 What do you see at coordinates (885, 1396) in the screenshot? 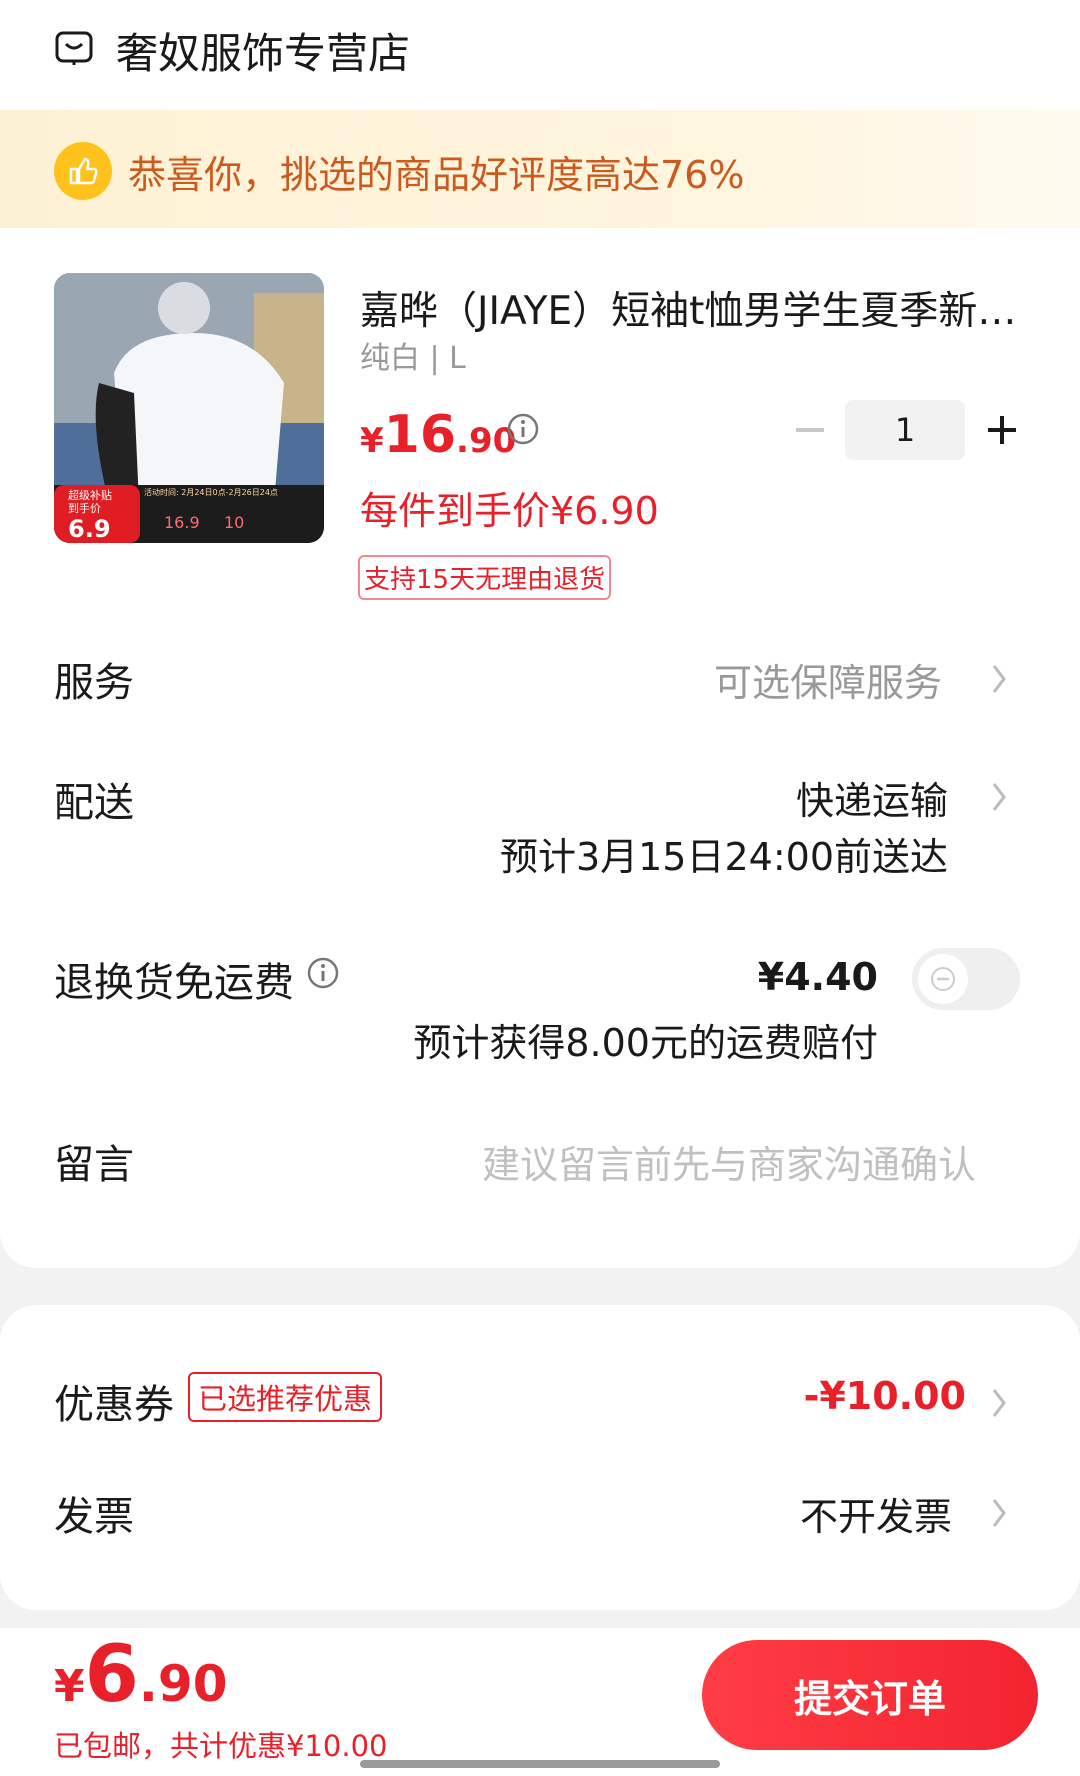
I see `coupon-value: -¥10.00` at bounding box center [885, 1396].